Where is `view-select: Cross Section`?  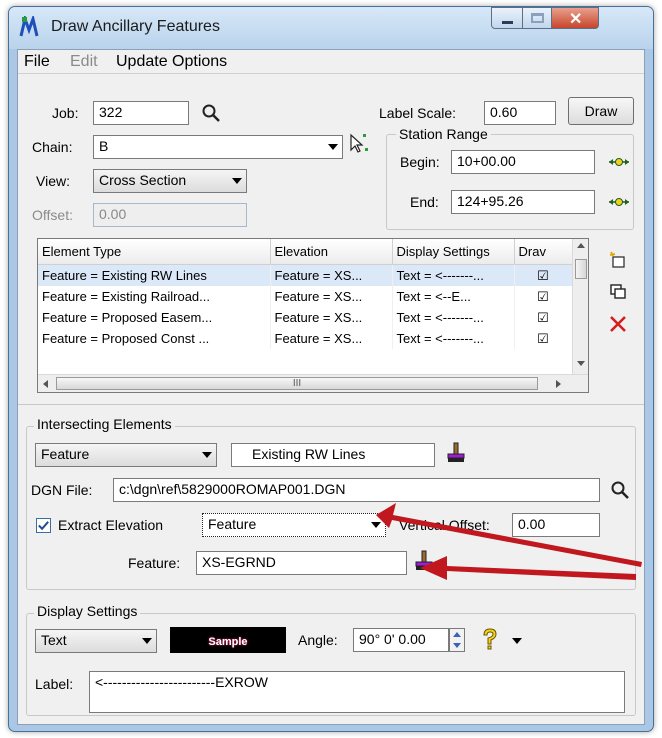
view-select: Cross Section is located at coordinates (170, 181).